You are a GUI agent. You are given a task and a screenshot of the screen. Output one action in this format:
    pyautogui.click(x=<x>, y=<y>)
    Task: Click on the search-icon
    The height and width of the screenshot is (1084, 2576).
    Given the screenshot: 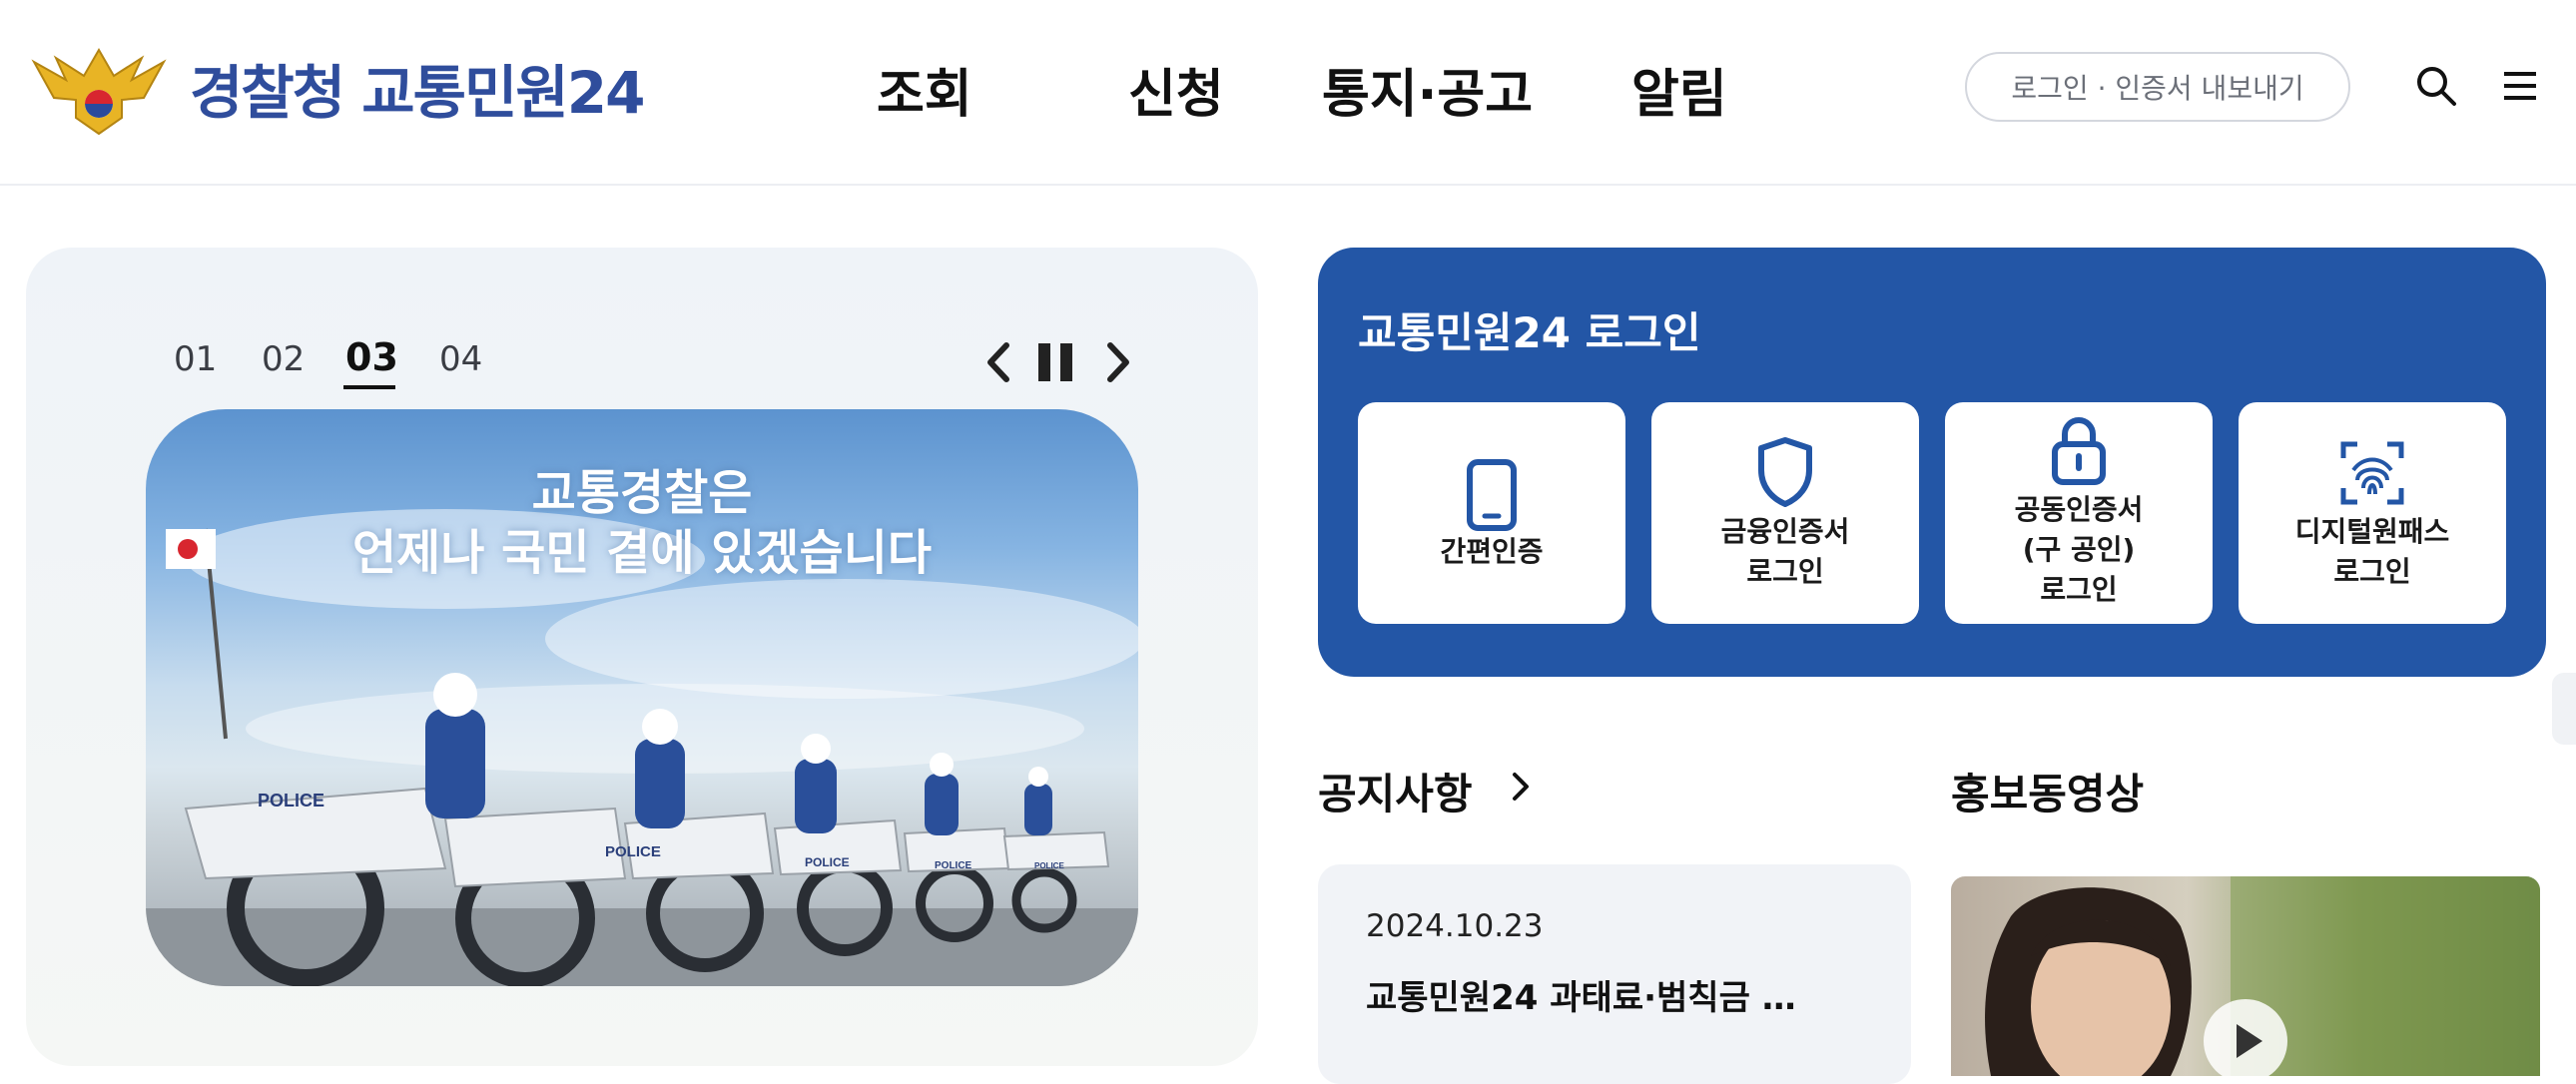 What is the action you would take?
    pyautogui.click(x=2436, y=86)
    